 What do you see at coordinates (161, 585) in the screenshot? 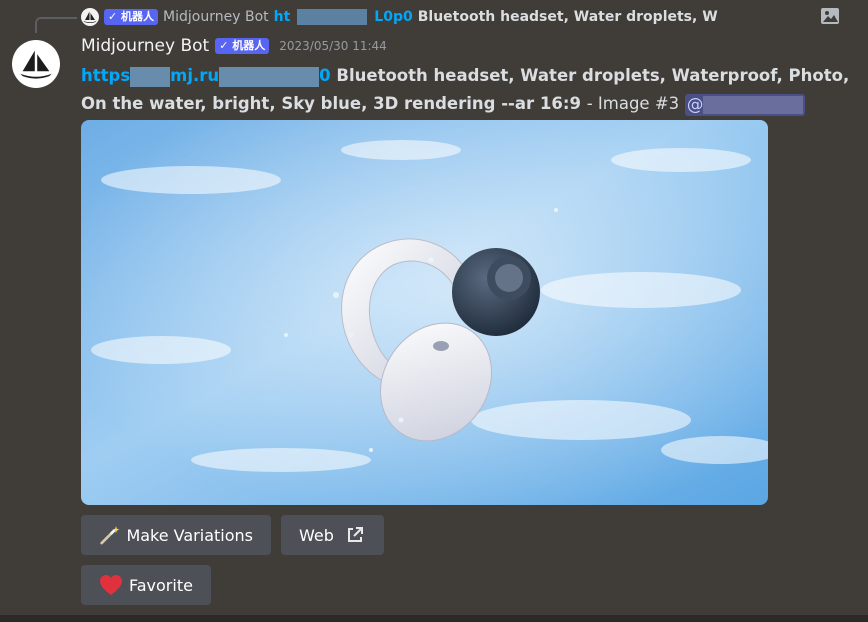
I see `favorite-label: Favorite` at bounding box center [161, 585].